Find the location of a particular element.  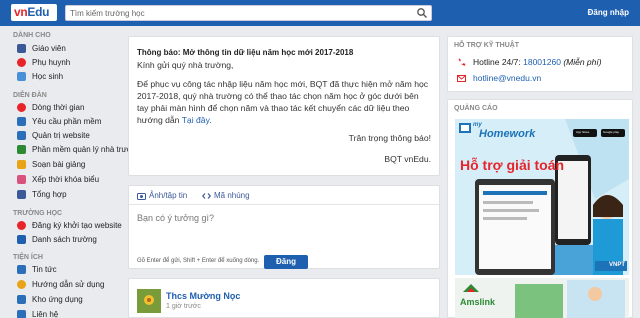

tab-media-label: Ảnh/tập tin is located at coordinates (168, 195).